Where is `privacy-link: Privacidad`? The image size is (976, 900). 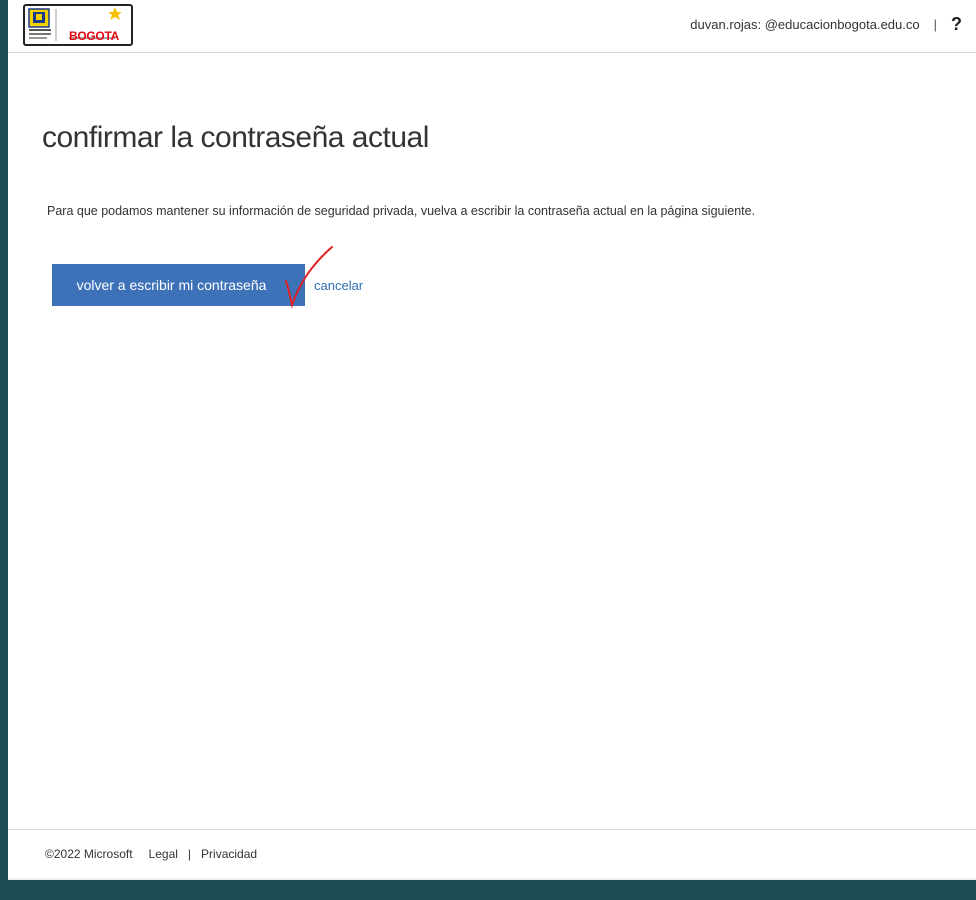
privacy-link: Privacidad is located at coordinates (229, 854).